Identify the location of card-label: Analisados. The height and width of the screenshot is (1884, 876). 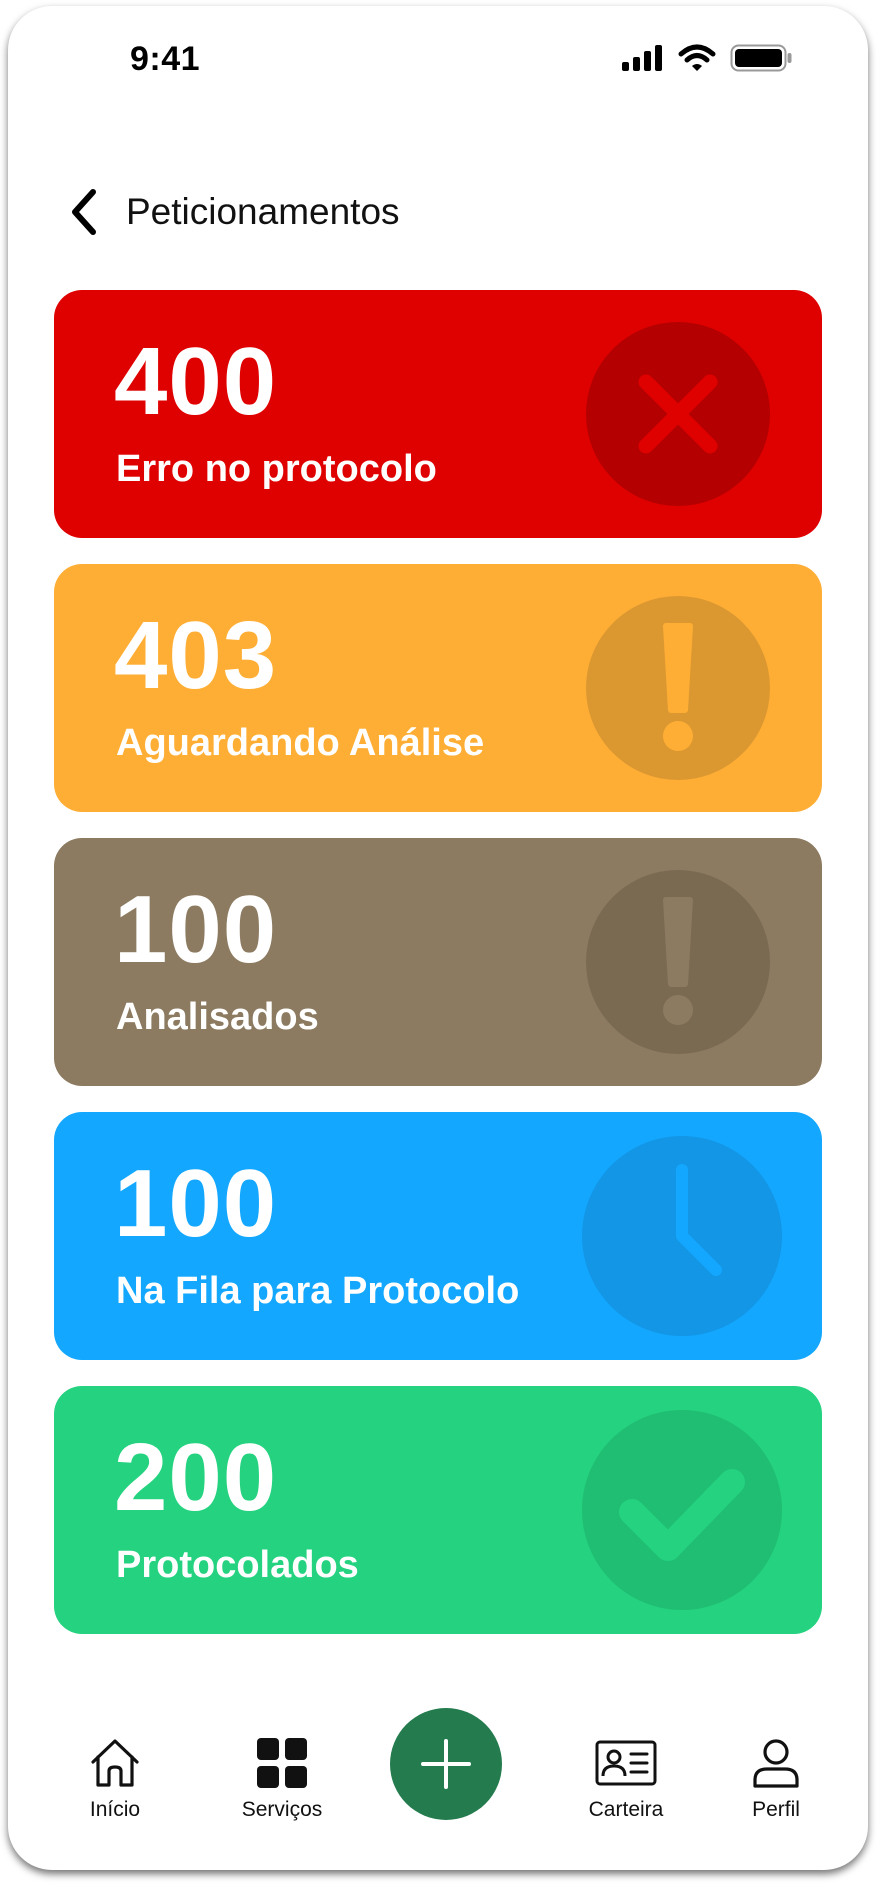
(217, 1017).